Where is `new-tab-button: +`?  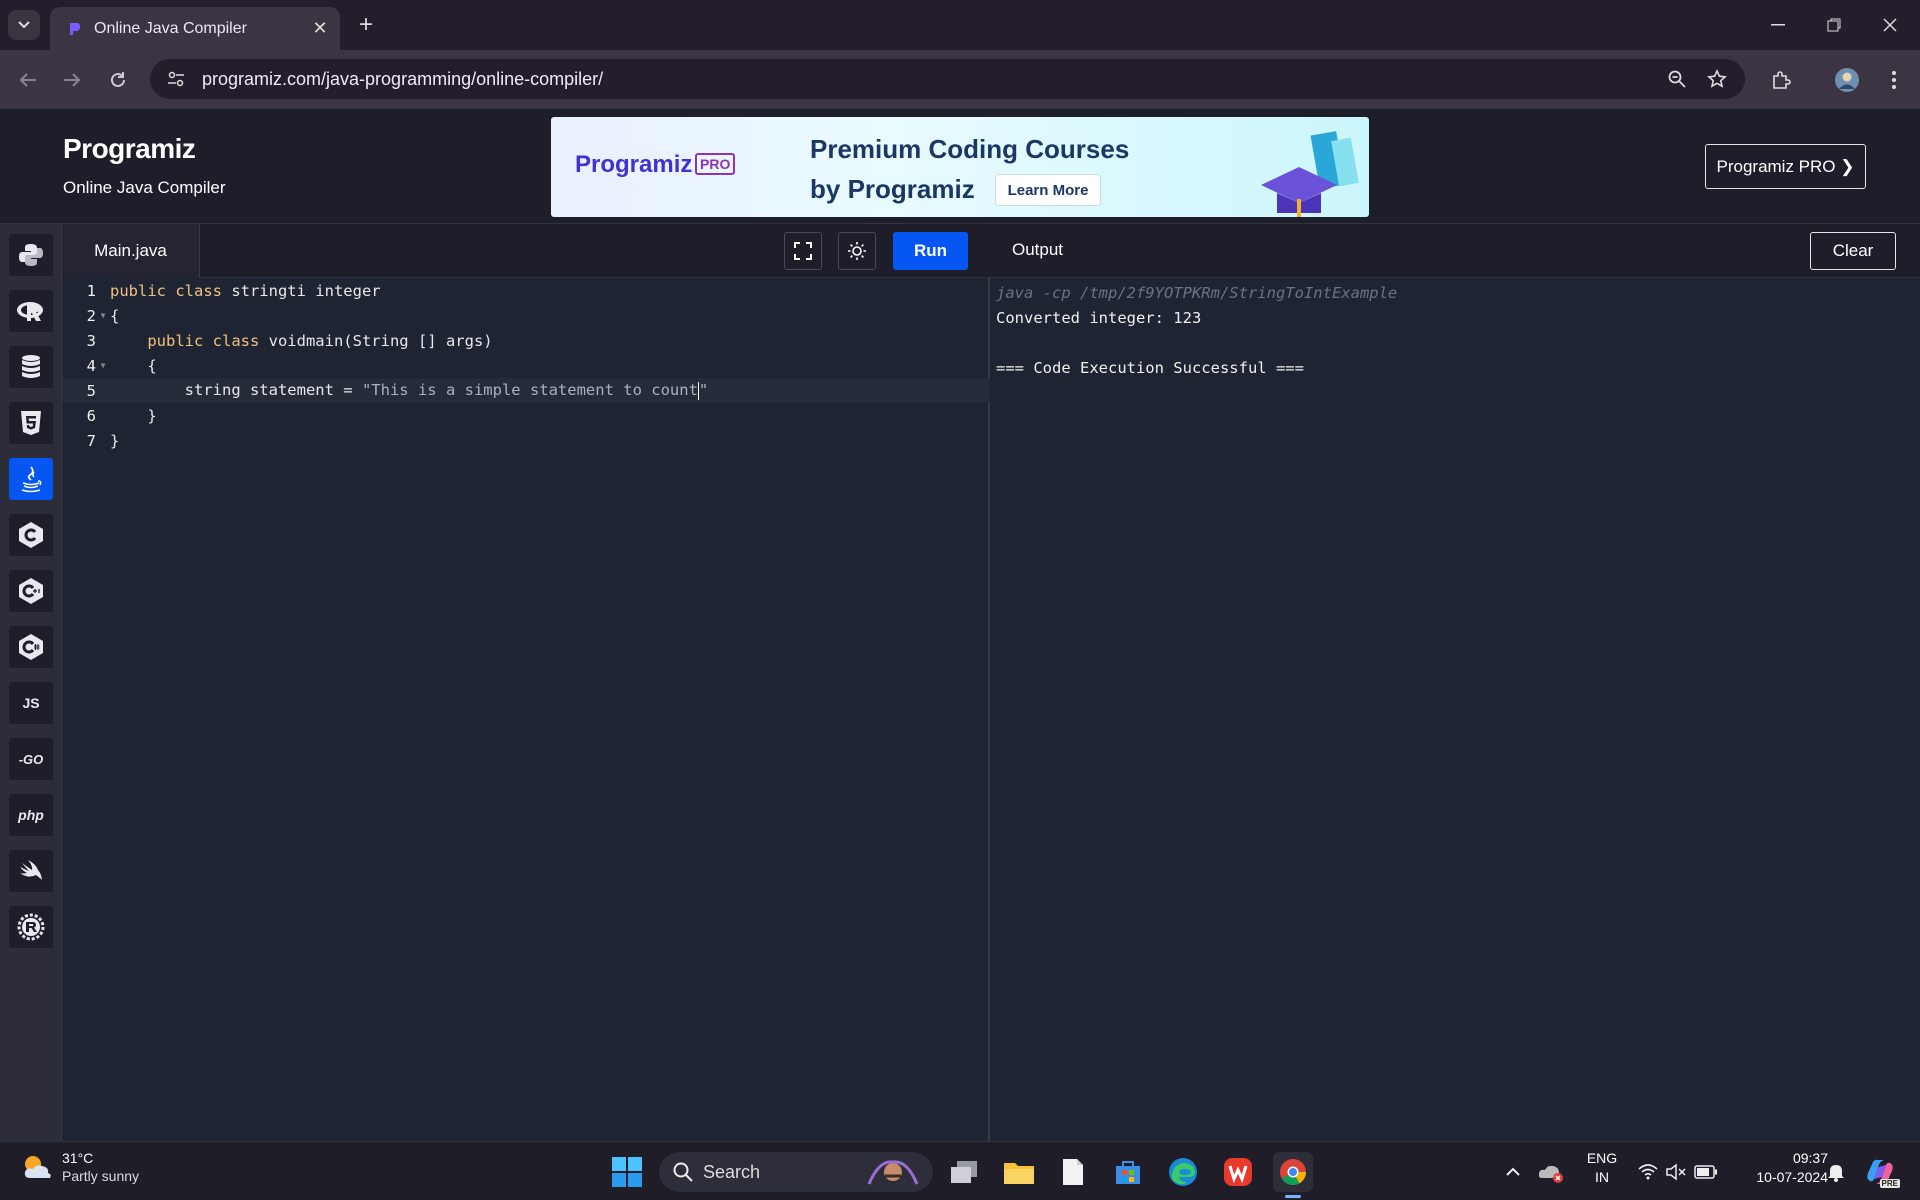
new-tab-button: + is located at coordinates (366, 25).